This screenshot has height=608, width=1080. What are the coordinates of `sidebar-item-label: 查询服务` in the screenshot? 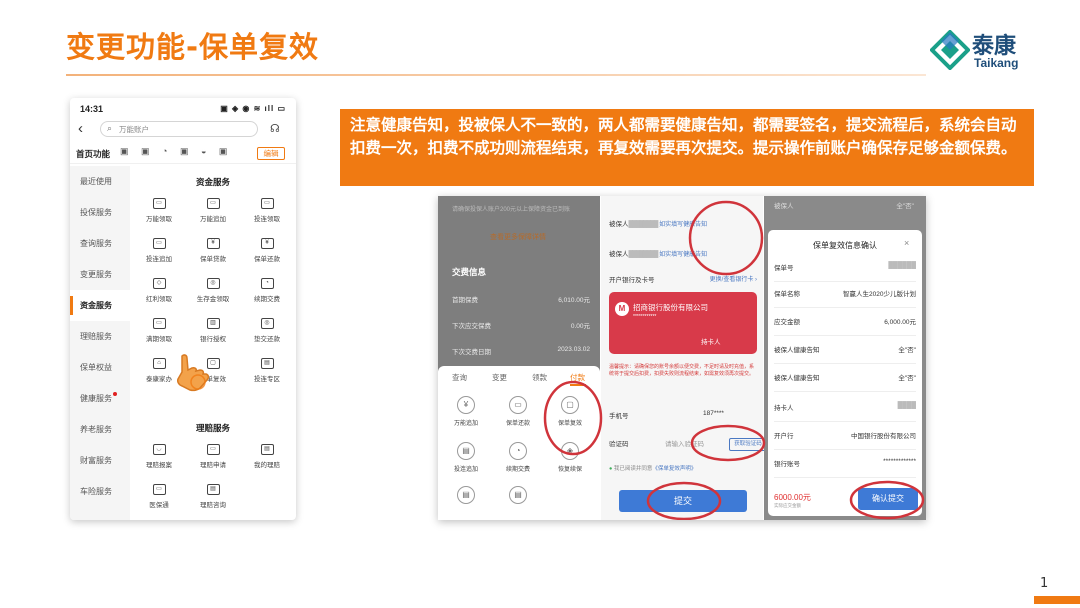 It's located at (96, 243).